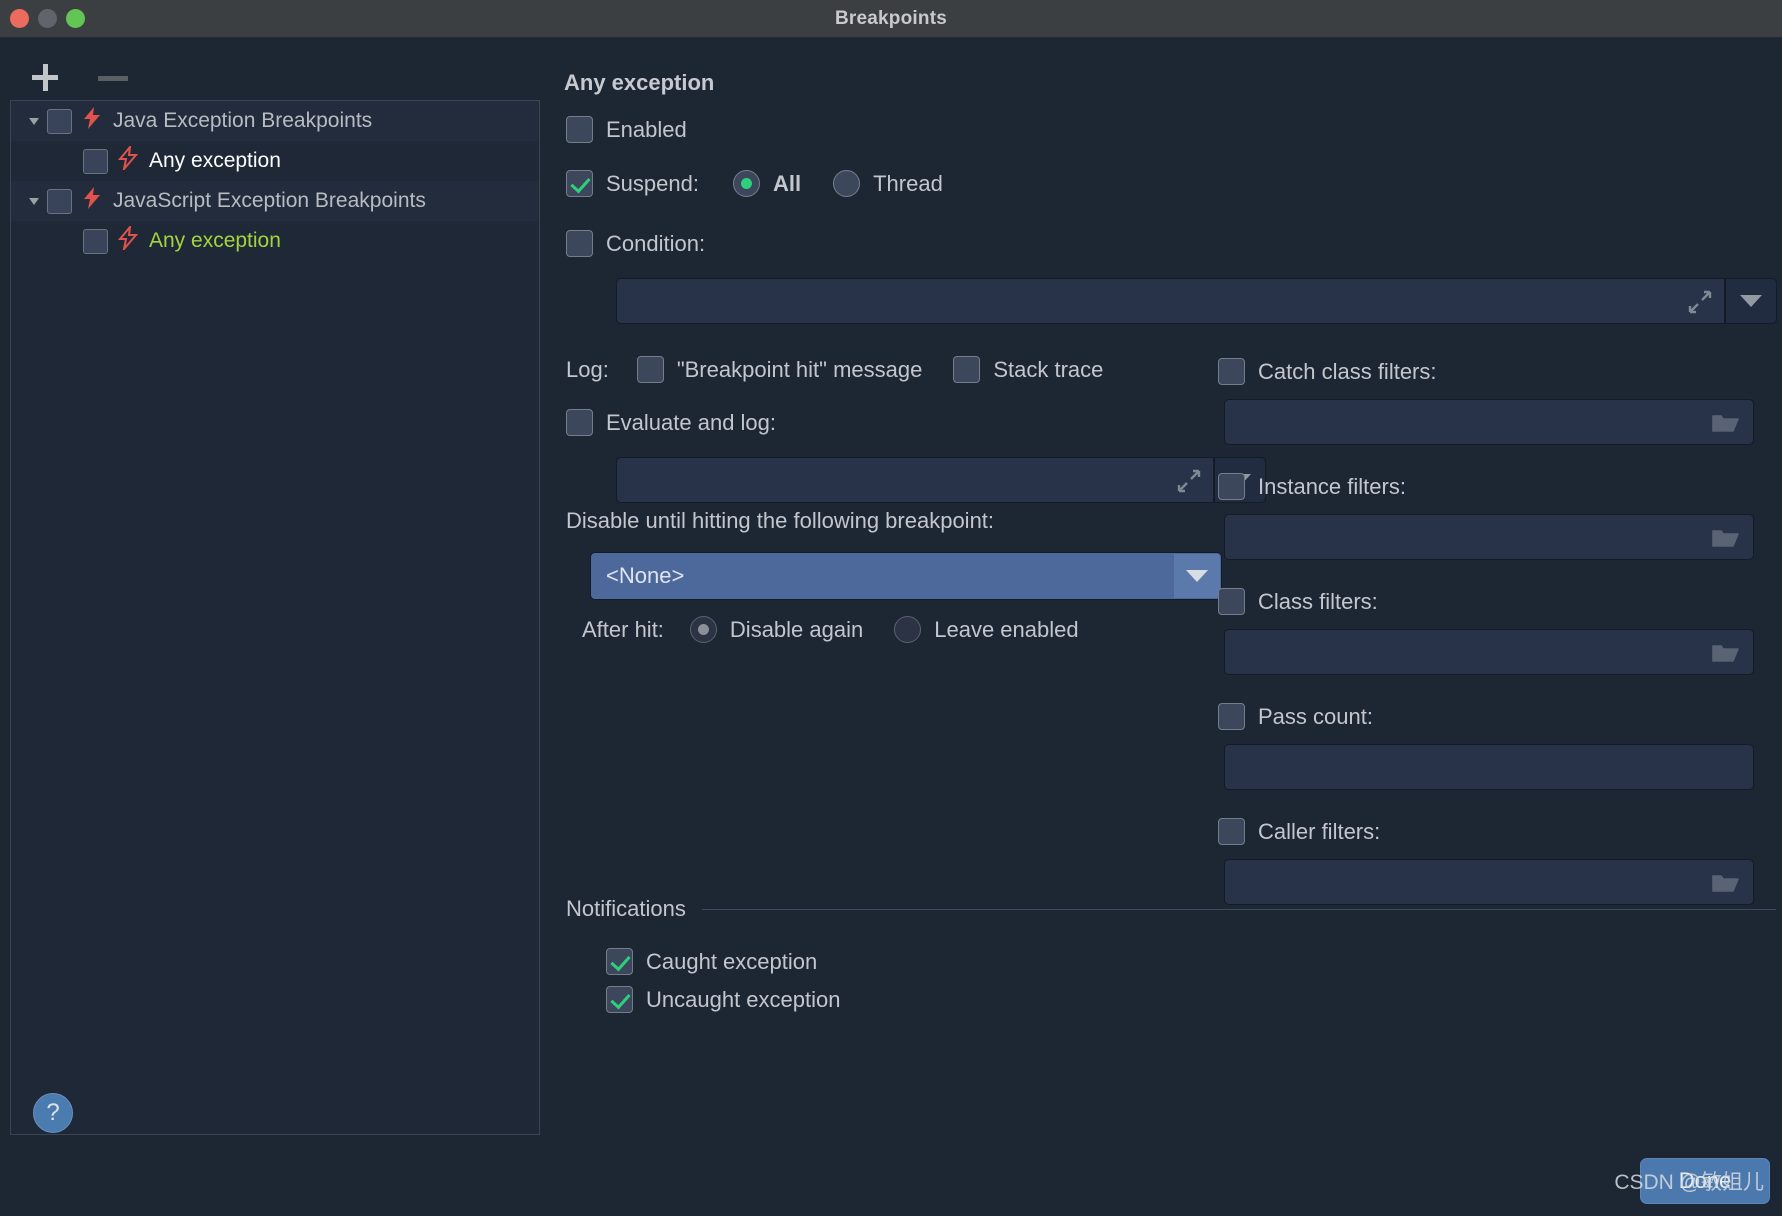 The image size is (1782, 1216). I want to click on suspend-label: Suspend:, so click(652, 183).